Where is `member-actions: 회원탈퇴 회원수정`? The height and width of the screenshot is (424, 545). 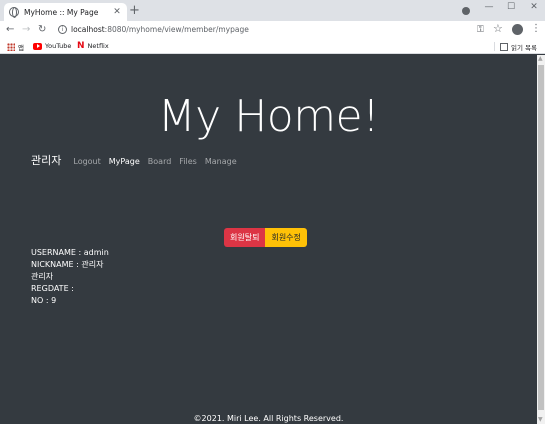
member-actions: 회원탈퇴 회원수정 is located at coordinates (265, 237).